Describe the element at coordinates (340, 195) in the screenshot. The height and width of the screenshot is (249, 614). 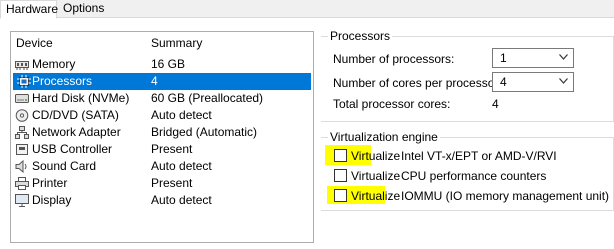
I see `virtualize-iommu-checkbox` at that location.